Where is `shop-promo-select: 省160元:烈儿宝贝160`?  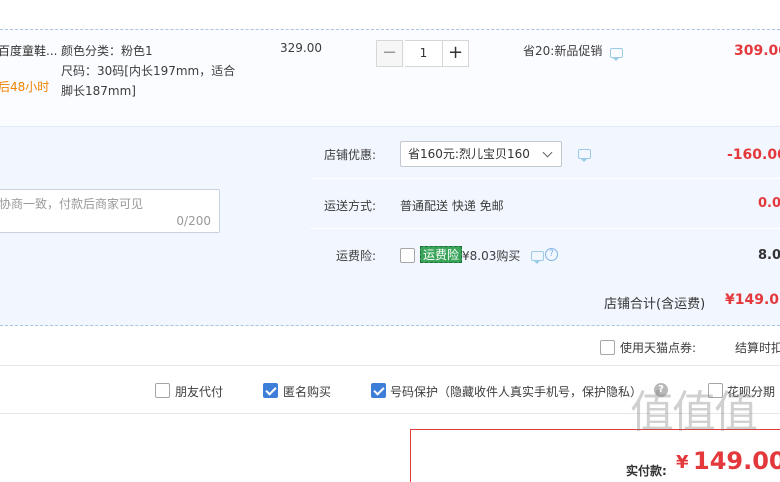 shop-promo-select: 省160元:烈儿宝贝160 is located at coordinates (481, 154).